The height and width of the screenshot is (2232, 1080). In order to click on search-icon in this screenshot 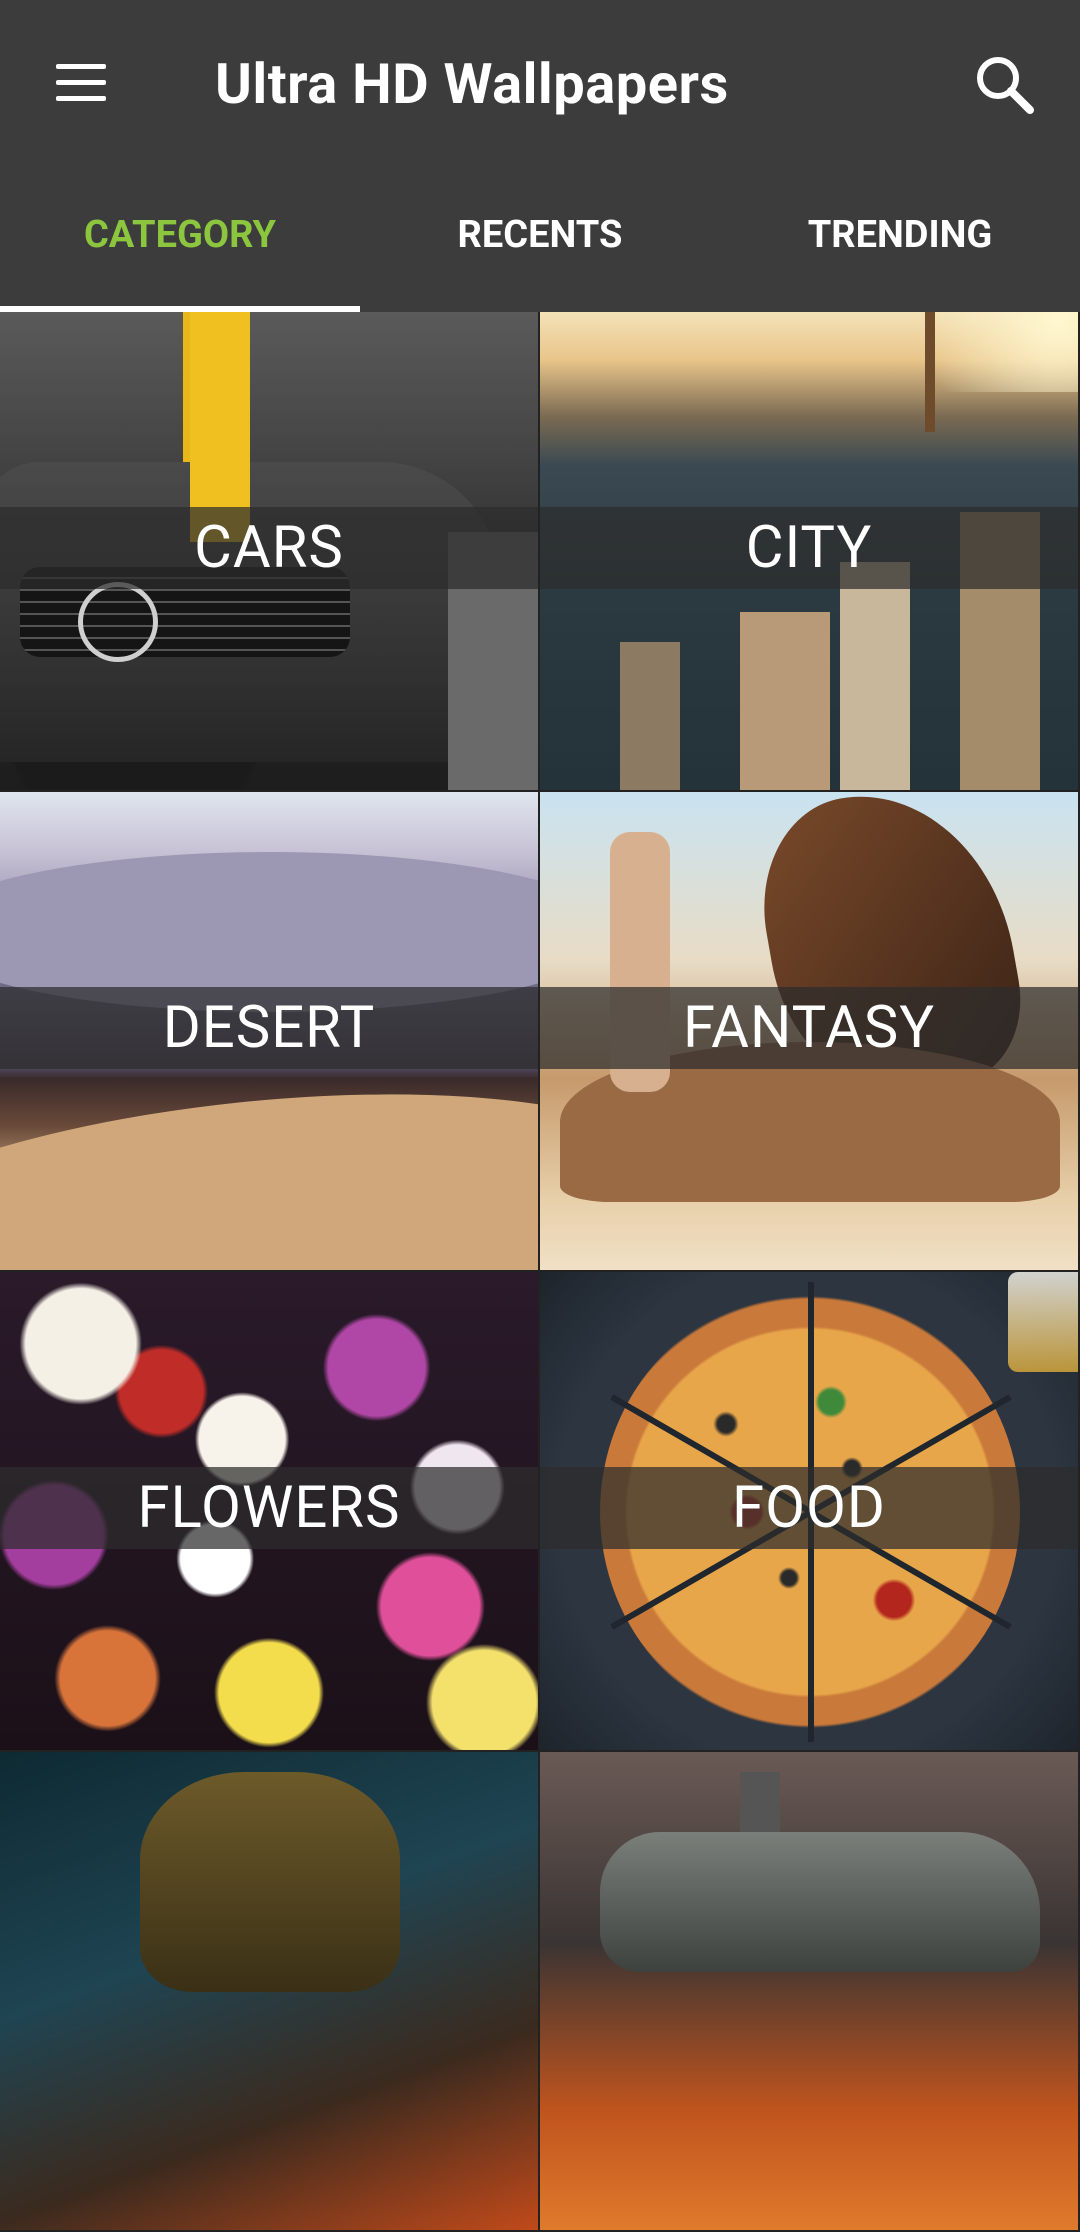, I will do `click(1005, 85)`.